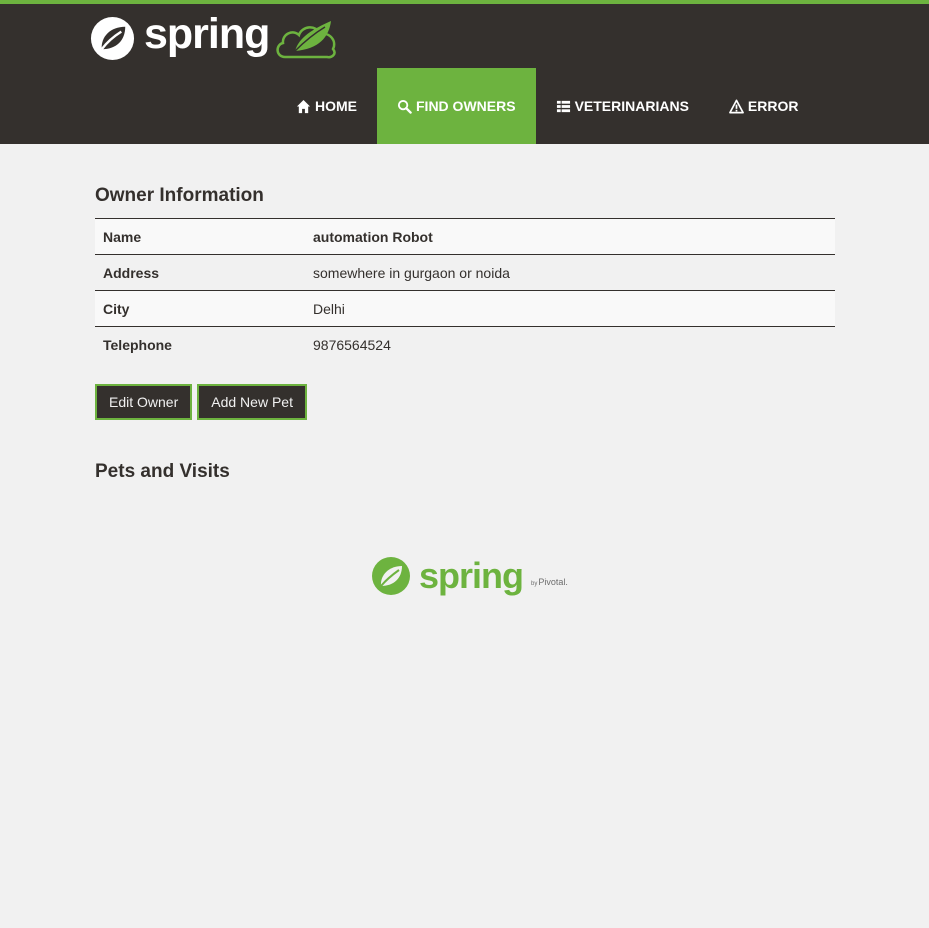 The height and width of the screenshot is (928, 929). Describe the element at coordinates (466, 106) in the screenshot. I see `nav-item-label: Find owners` at that location.